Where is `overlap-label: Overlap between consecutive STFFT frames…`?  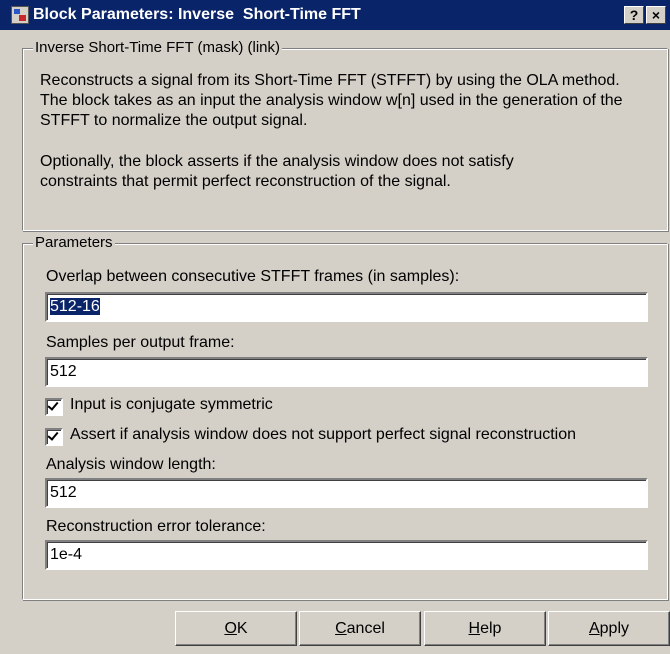
overlap-label: Overlap between consecutive STFFT frames… is located at coordinates (253, 276).